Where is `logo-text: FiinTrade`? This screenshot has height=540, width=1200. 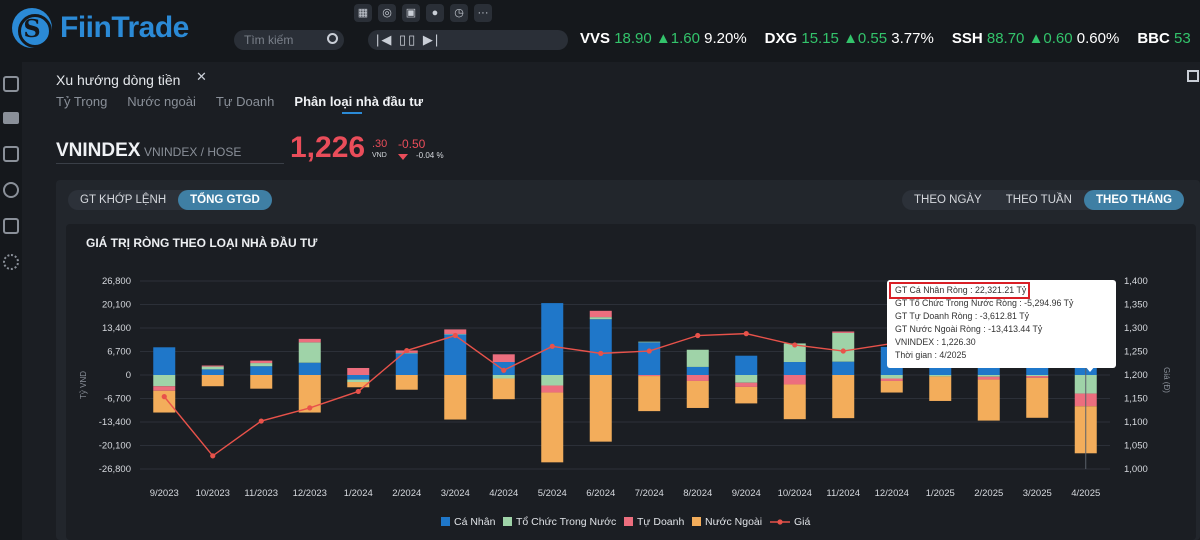
logo-text: FiinTrade is located at coordinates (124, 27).